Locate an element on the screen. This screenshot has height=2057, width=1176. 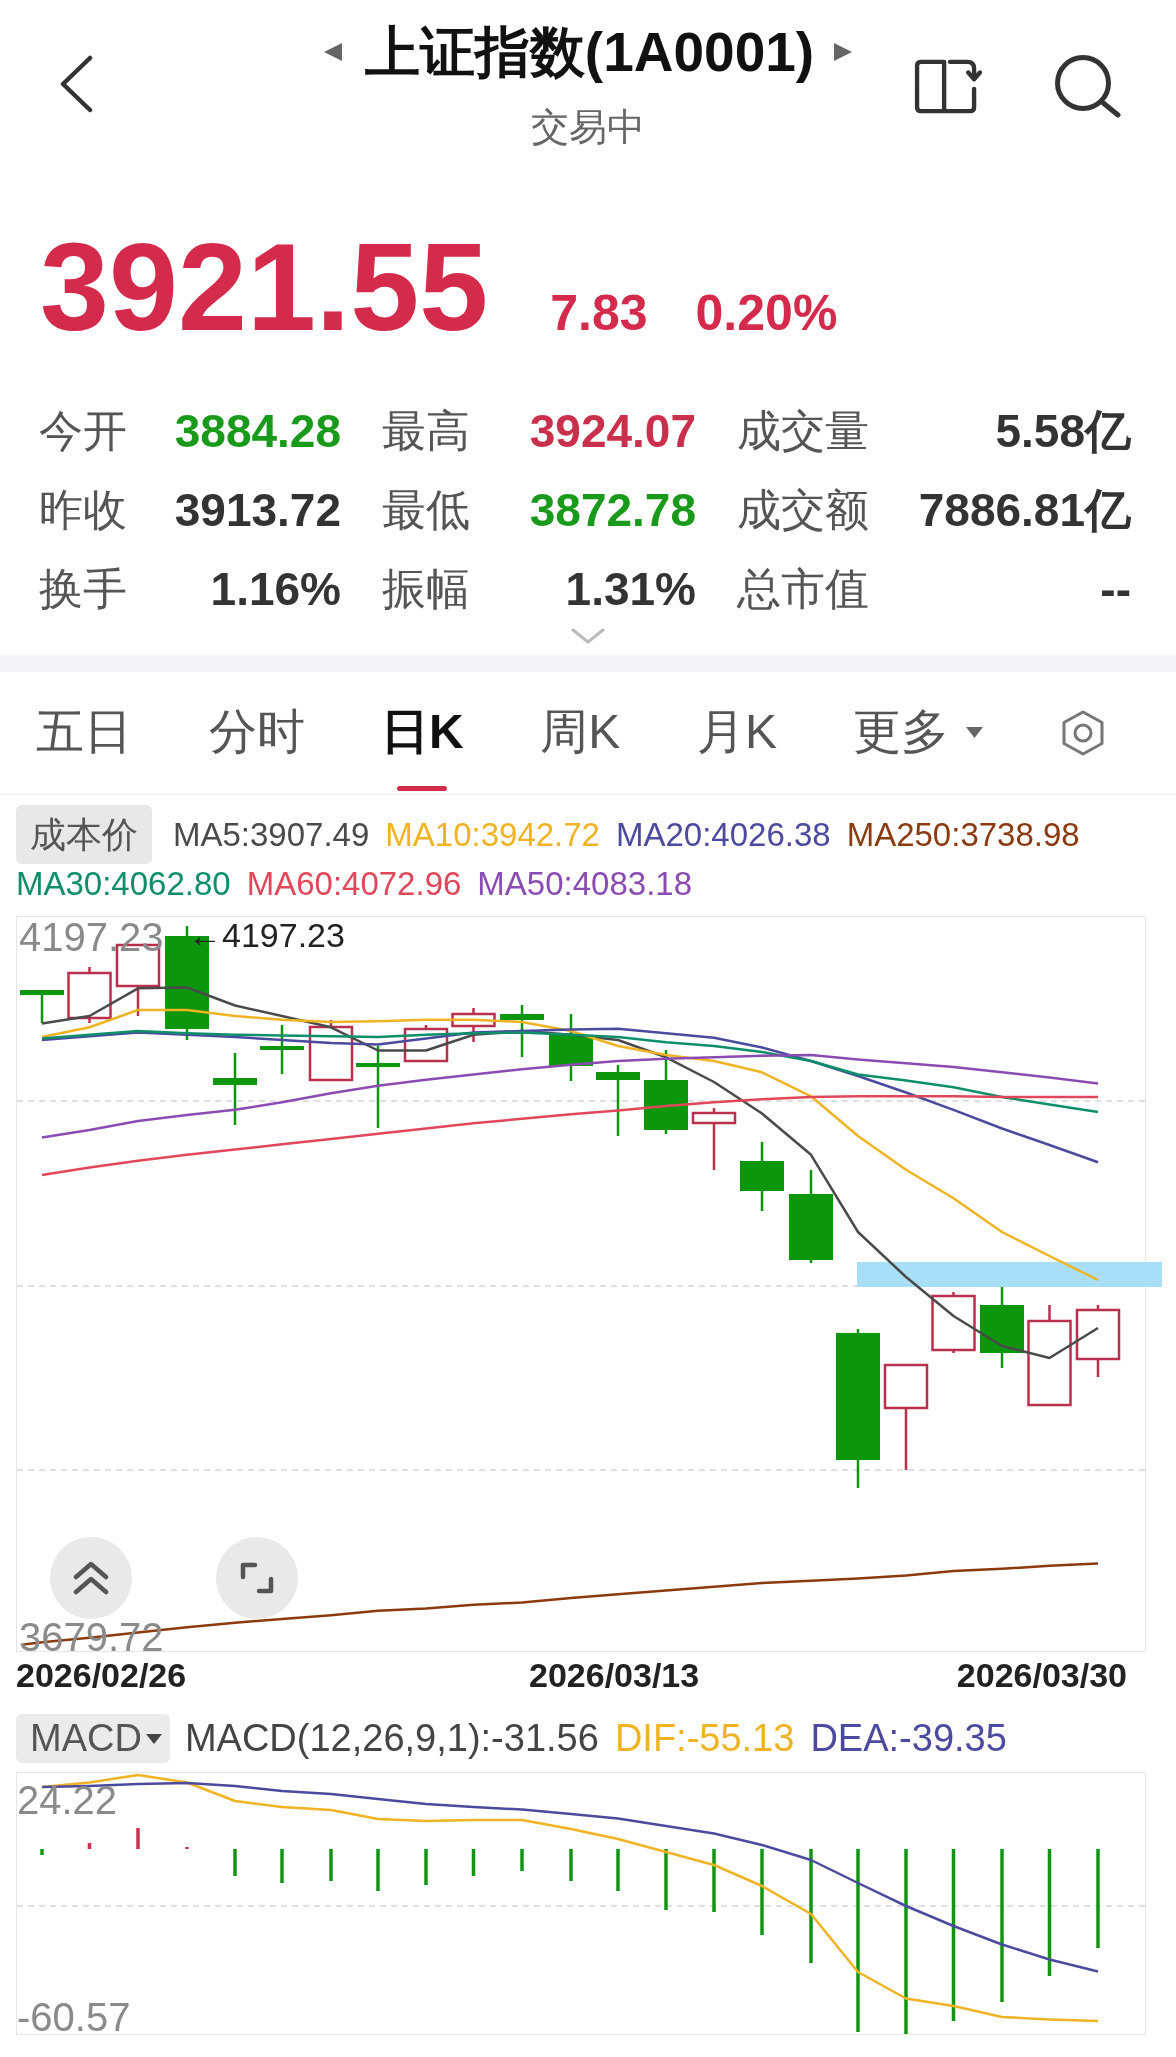
stat-label: 最低 is located at coordinates (426, 509).